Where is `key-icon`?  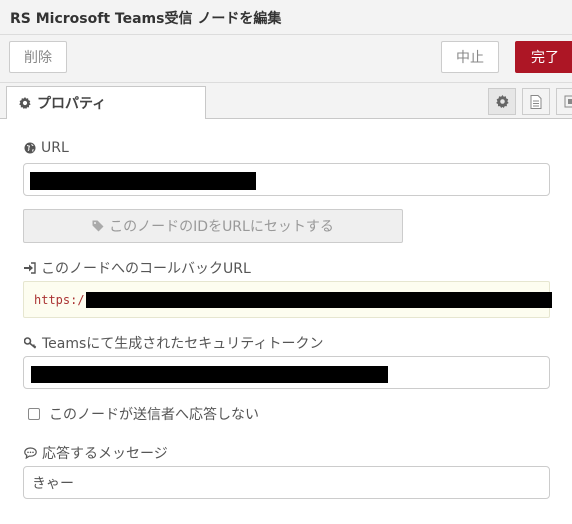 key-icon is located at coordinates (30, 343).